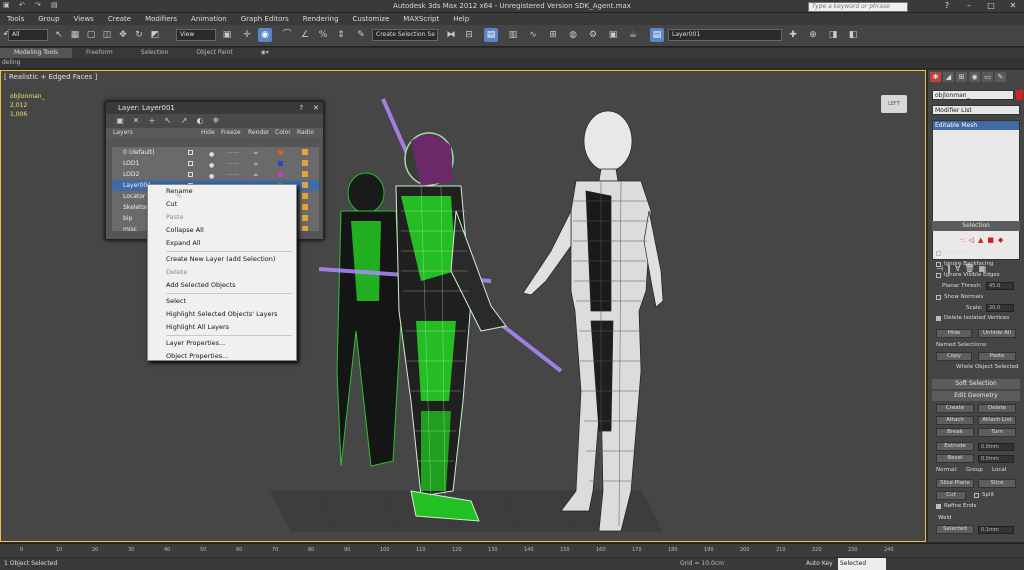 The image size is (1024, 570). What do you see at coordinates (999, 470) in the screenshot?
I see `local-radio: Local` at bounding box center [999, 470].